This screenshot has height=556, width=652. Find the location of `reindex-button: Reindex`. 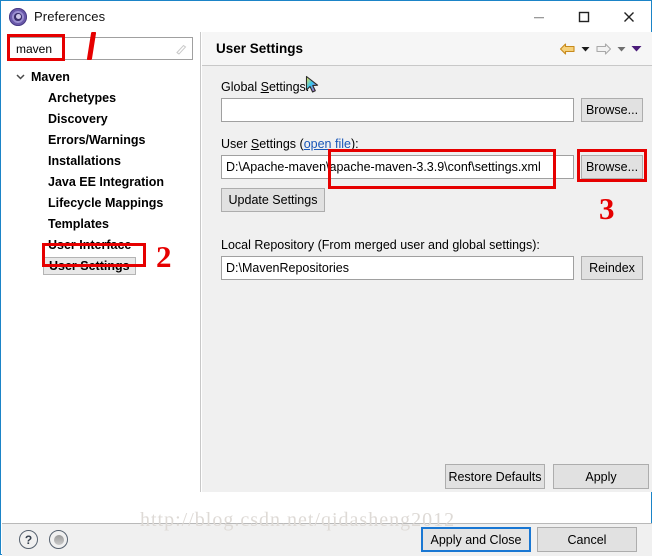

reindex-button: Reindex is located at coordinates (612, 268).